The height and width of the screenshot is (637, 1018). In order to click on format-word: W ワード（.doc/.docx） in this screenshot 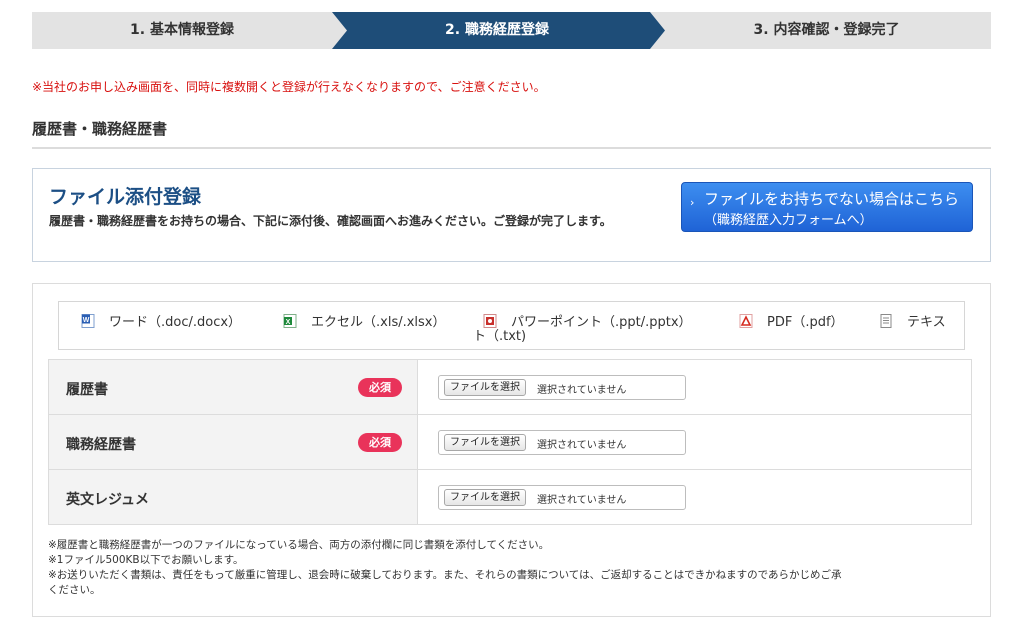, I will do `click(161, 320)`.